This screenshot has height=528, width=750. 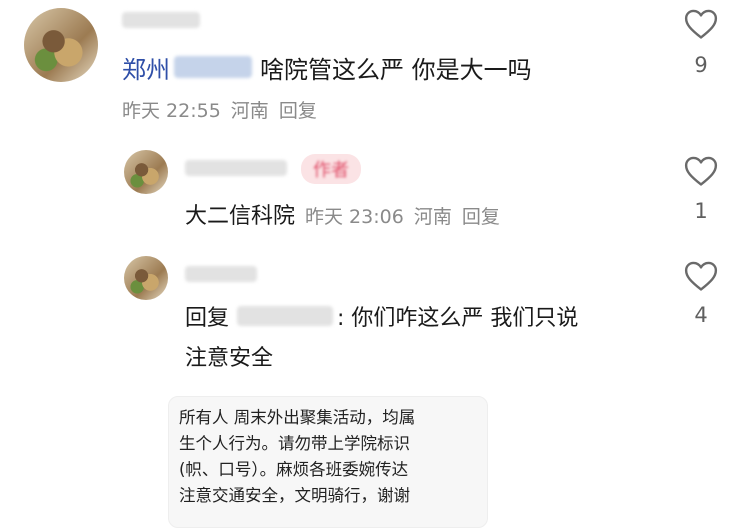 What do you see at coordinates (458, 318) in the screenshot?
I see `comment-text: : 你们咋这么严 我们只说` at bounding box center [458, 318].